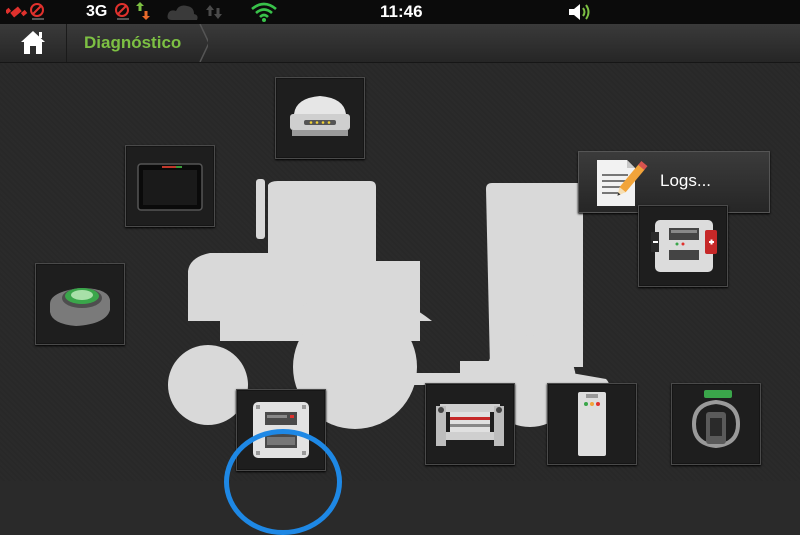  What do you see at coordinates (716, 419) in the screenshot?
I see `steering-unit-icon` at bounding box center [716, 419].